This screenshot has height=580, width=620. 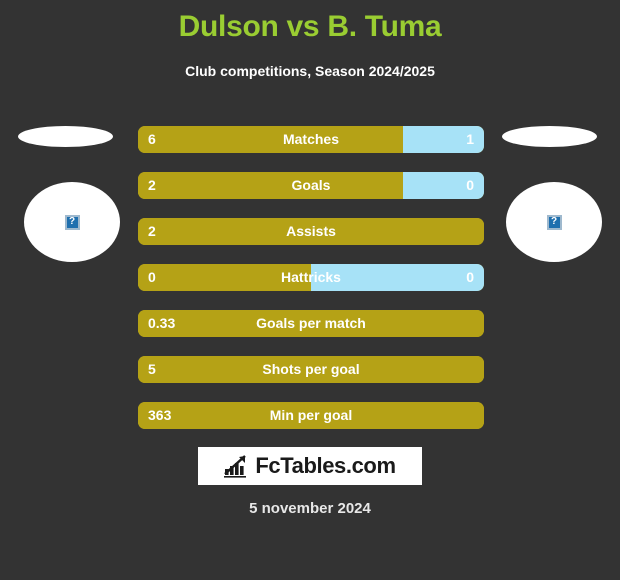 I want to click on stat-label: Min per goal, so click(x=311, y=415).